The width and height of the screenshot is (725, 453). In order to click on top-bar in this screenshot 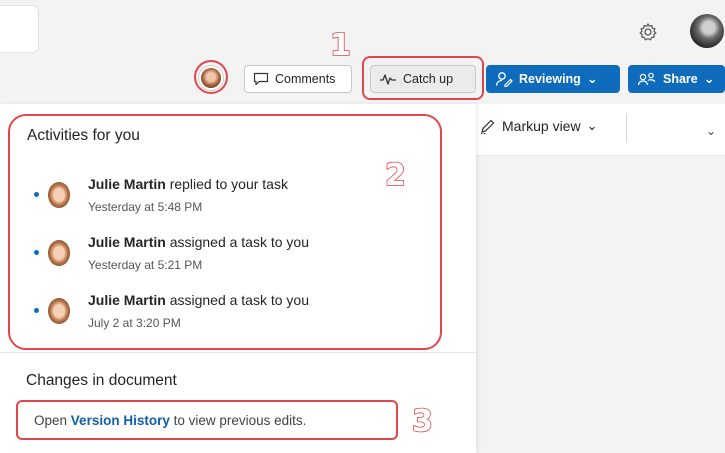, I will do `click(362, 30)`.